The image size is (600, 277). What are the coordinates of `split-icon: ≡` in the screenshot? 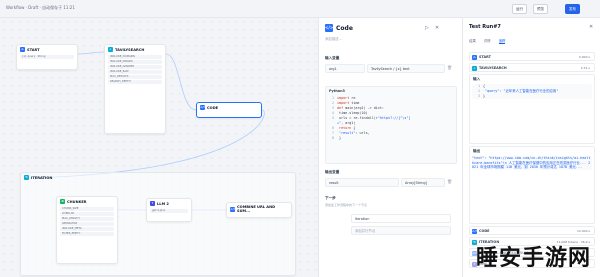 It's located at (62, 201).